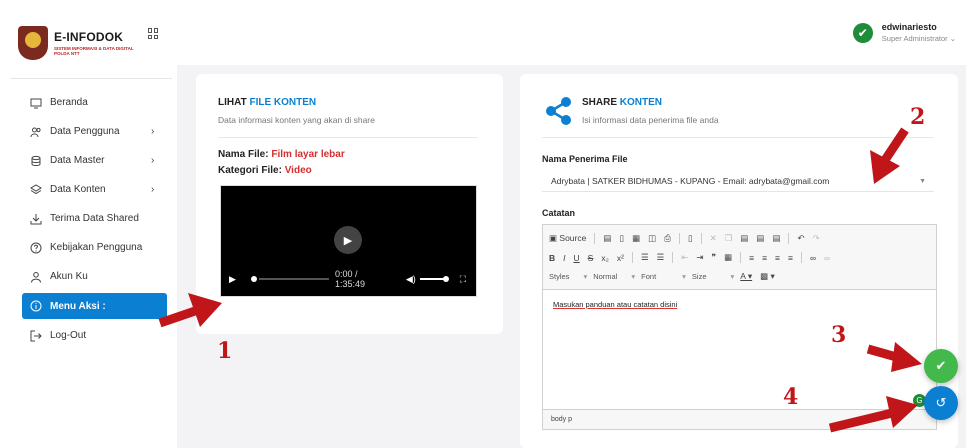 The image size is (966, 448). I want to click on annotation-arrow-4-head, so click(902, 412).